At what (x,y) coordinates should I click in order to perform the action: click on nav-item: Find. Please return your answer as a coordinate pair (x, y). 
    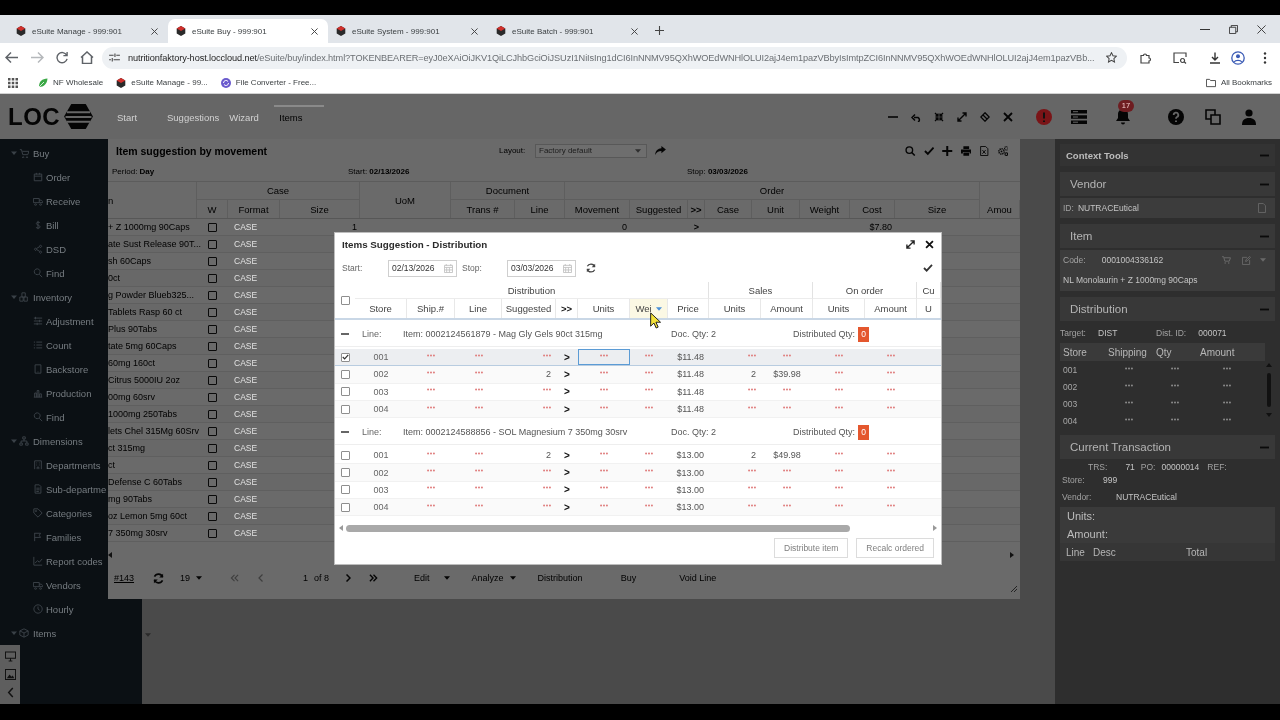
    Looking at the image, I should click on (32, 273).